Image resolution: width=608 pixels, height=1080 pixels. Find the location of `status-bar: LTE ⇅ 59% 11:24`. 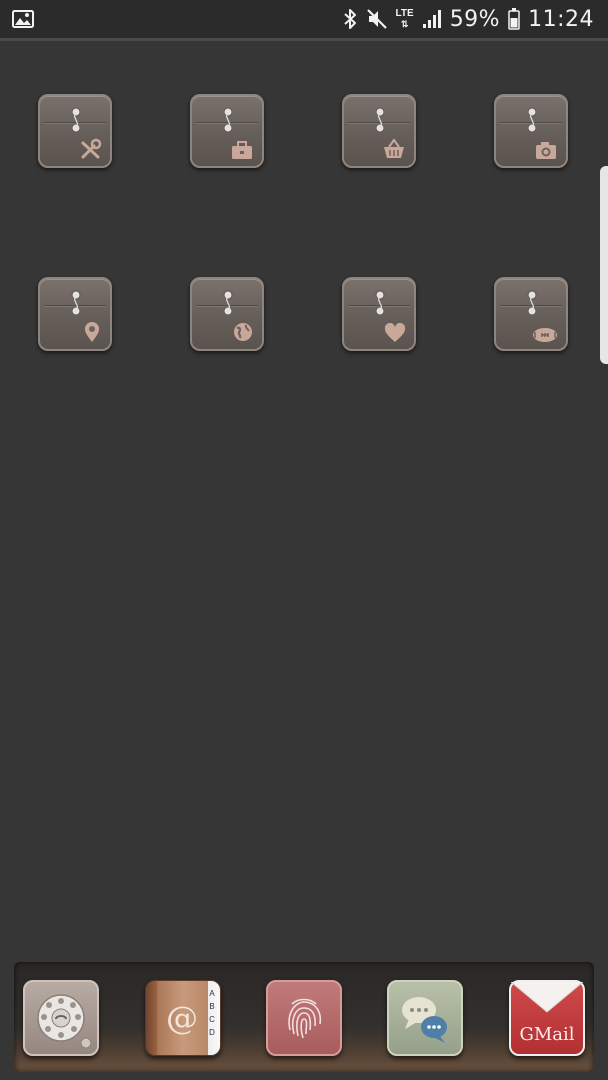

status-bar: LTE ⇅ 59% 11:24 is located at coordinates (304, 20).